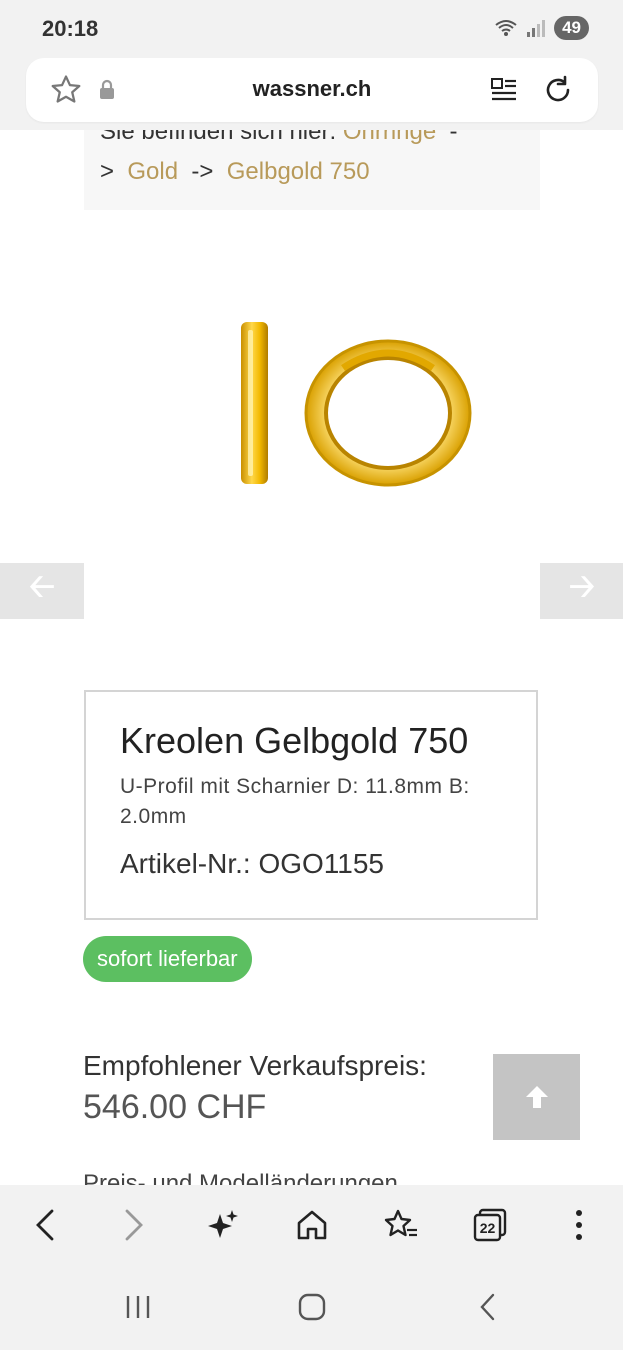  I want to click on signal-icon, so click(536, 28).